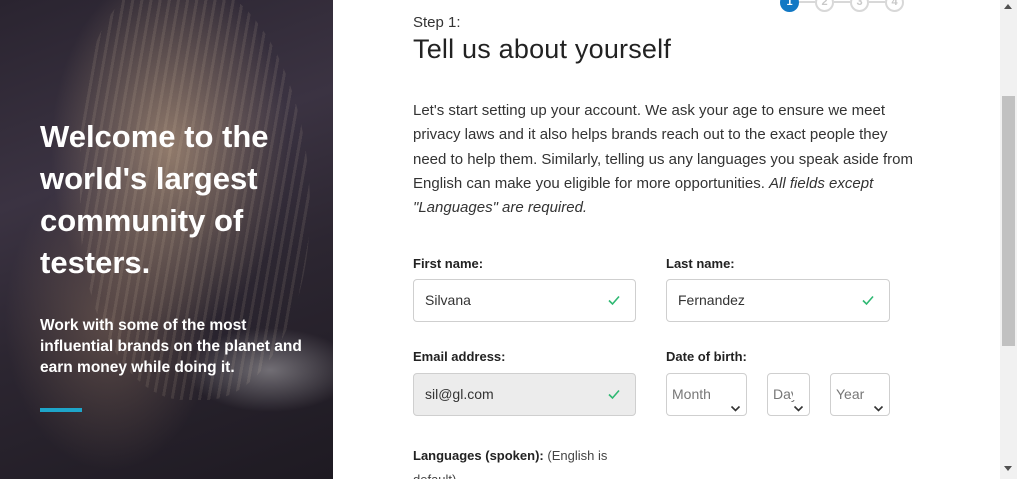 This screenshot has height=479, width=1034. I want to click on progress-step-2: 2, so click(824, 6).